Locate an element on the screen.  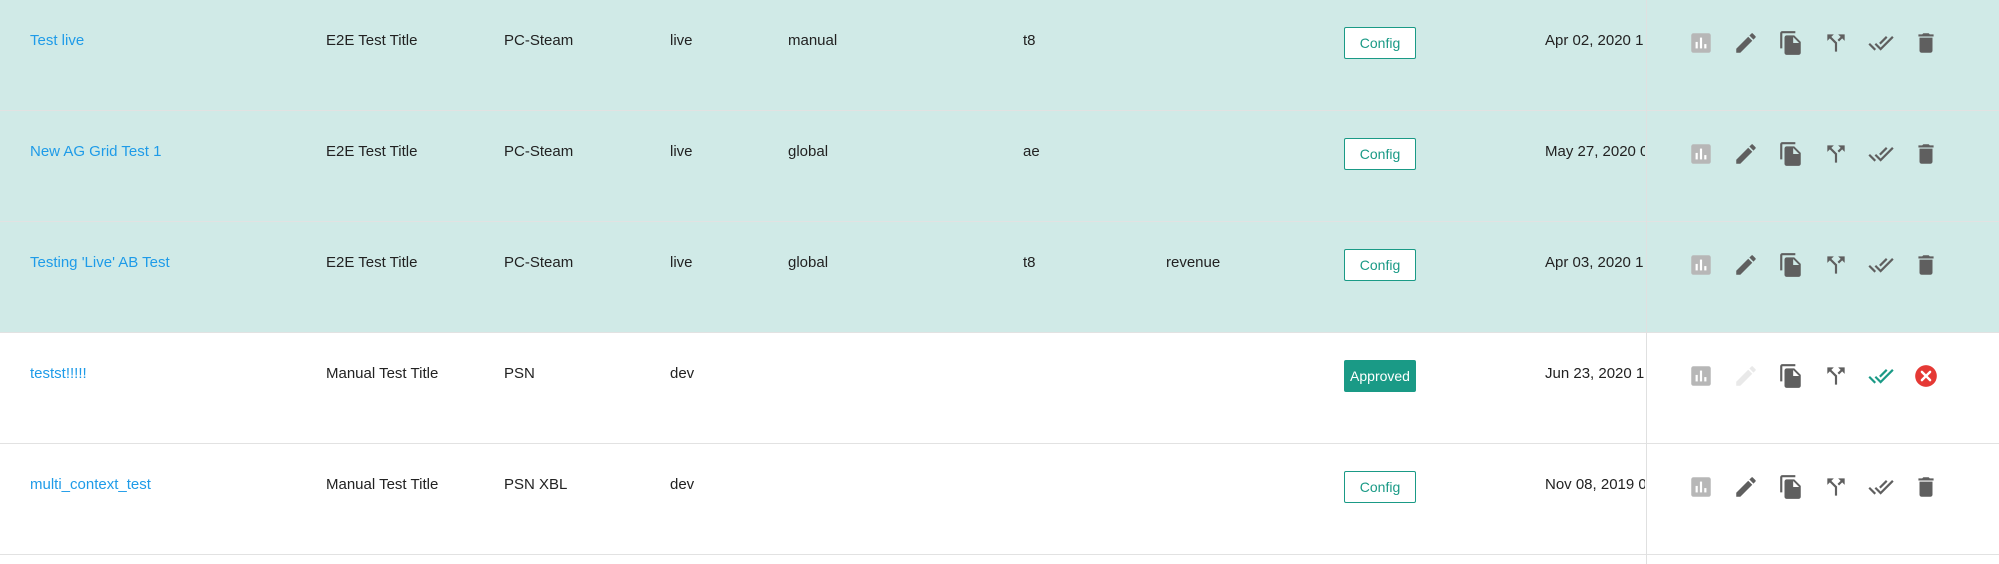
platform-cell: PSN is located at coordinates (519, 373).